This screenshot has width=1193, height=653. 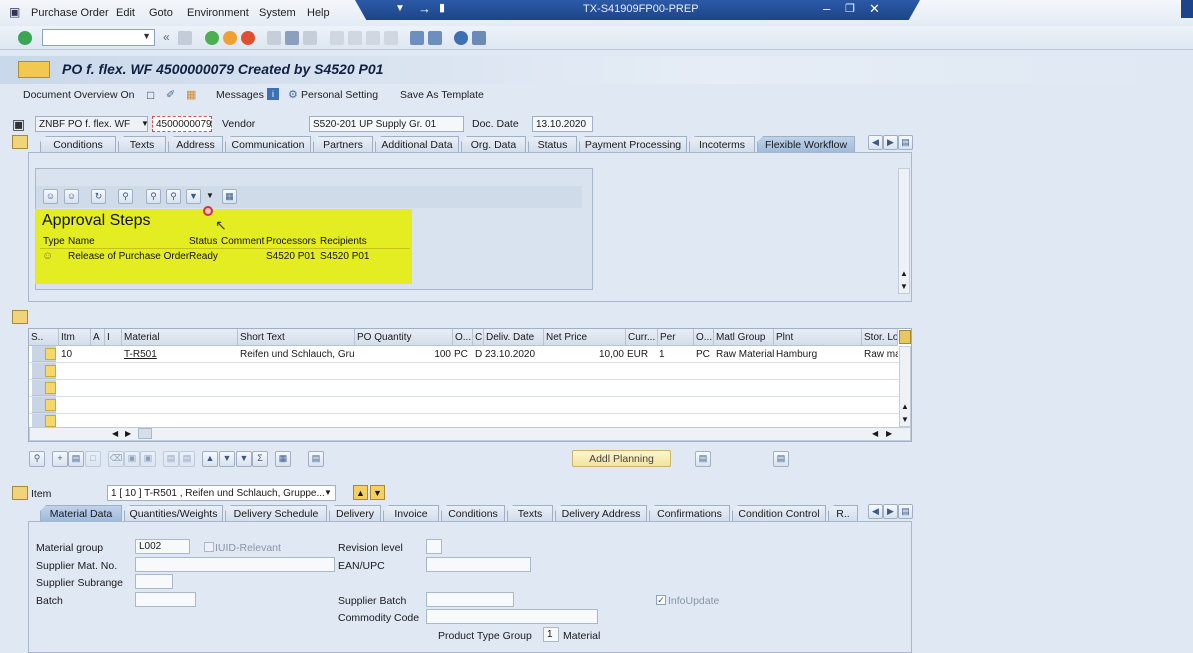 I want to click on menu-edit: Edit, so click(x=125, y=13).